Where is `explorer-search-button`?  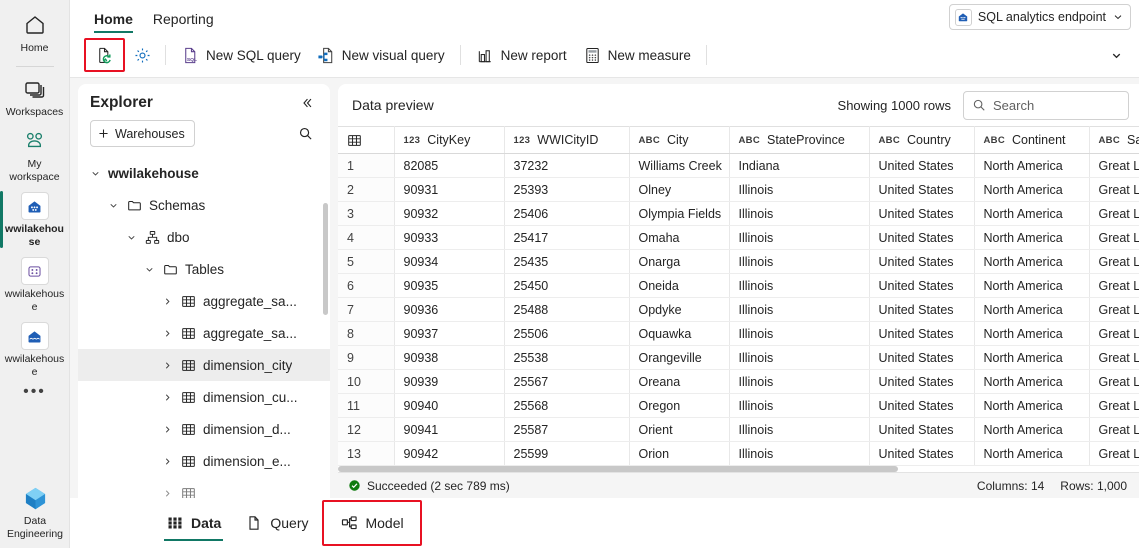 explorer-search-button is located at coordinates (305, 134).